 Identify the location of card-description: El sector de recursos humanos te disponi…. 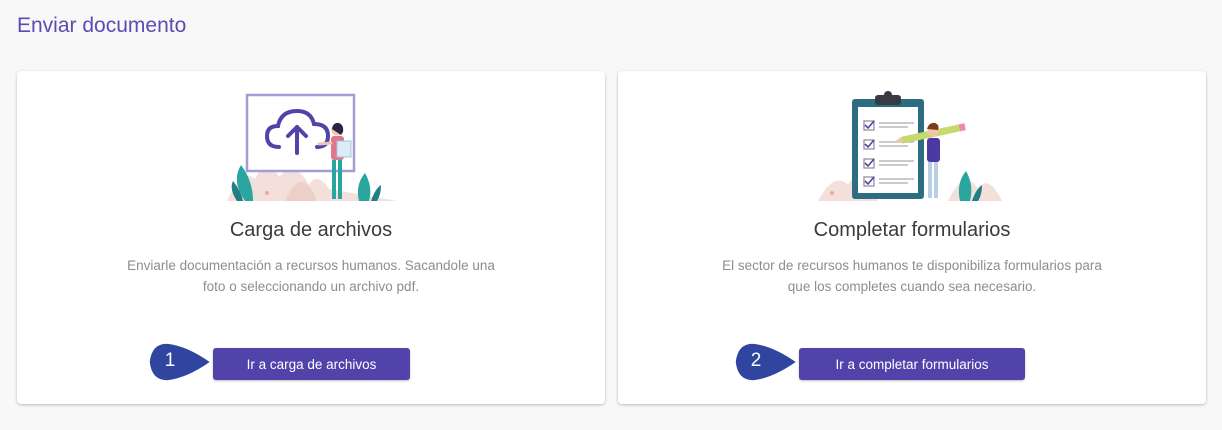
(912, 276).